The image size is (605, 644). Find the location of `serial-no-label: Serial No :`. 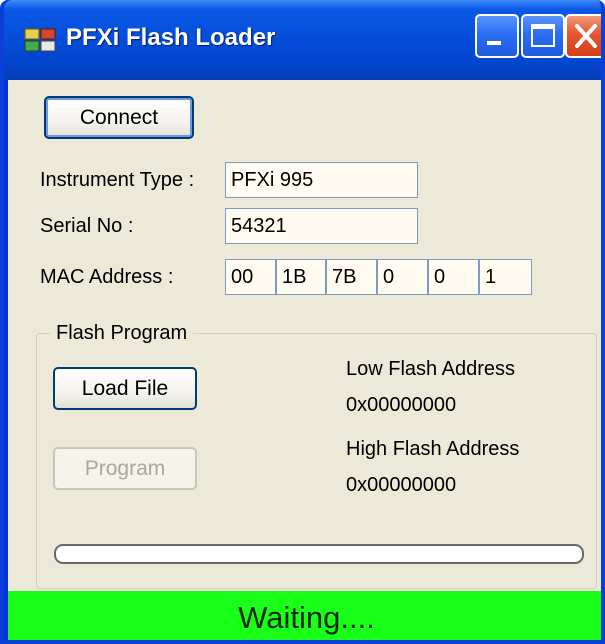

serial-no-label: Serial No : is located at coordinates (87, 226).